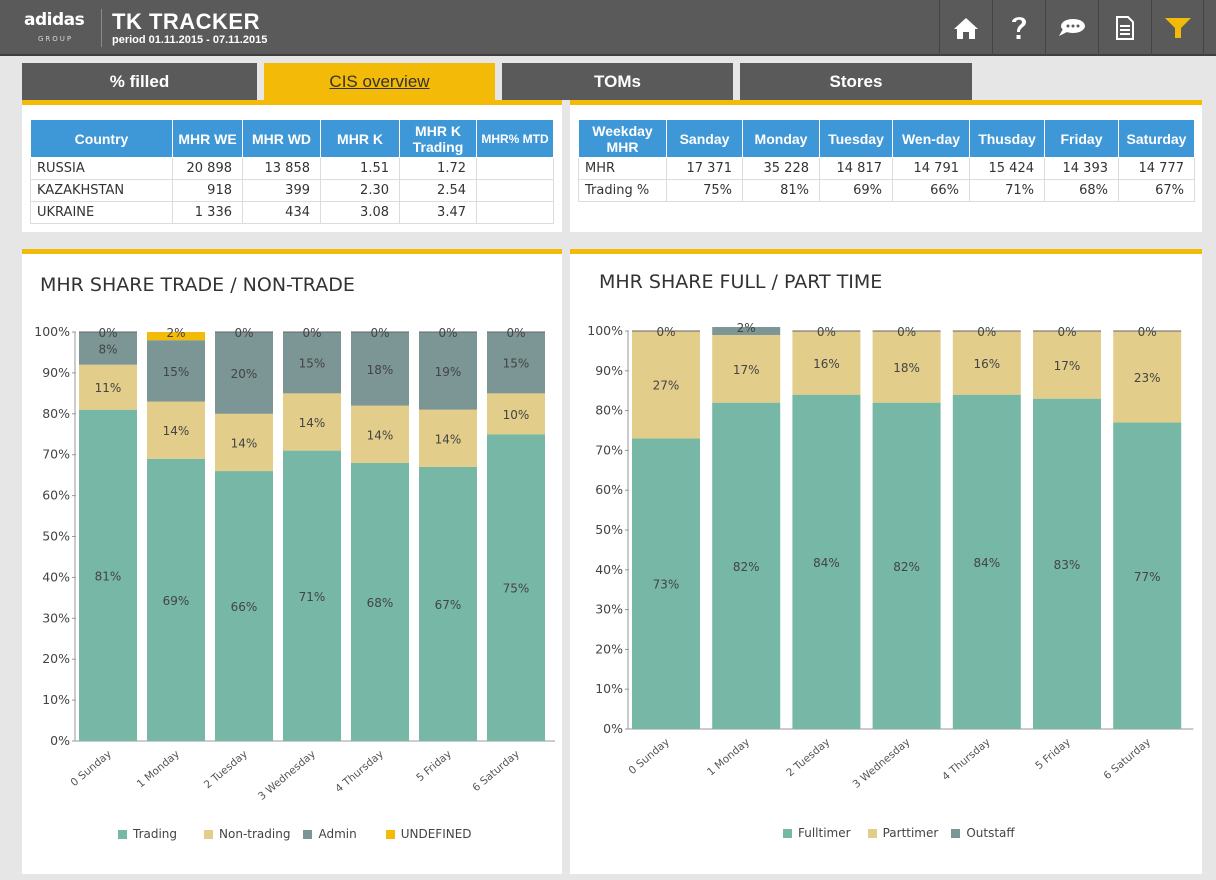 The image size is (1216, 880). I want to click on table-cell: 68%, so click(1081, 190).